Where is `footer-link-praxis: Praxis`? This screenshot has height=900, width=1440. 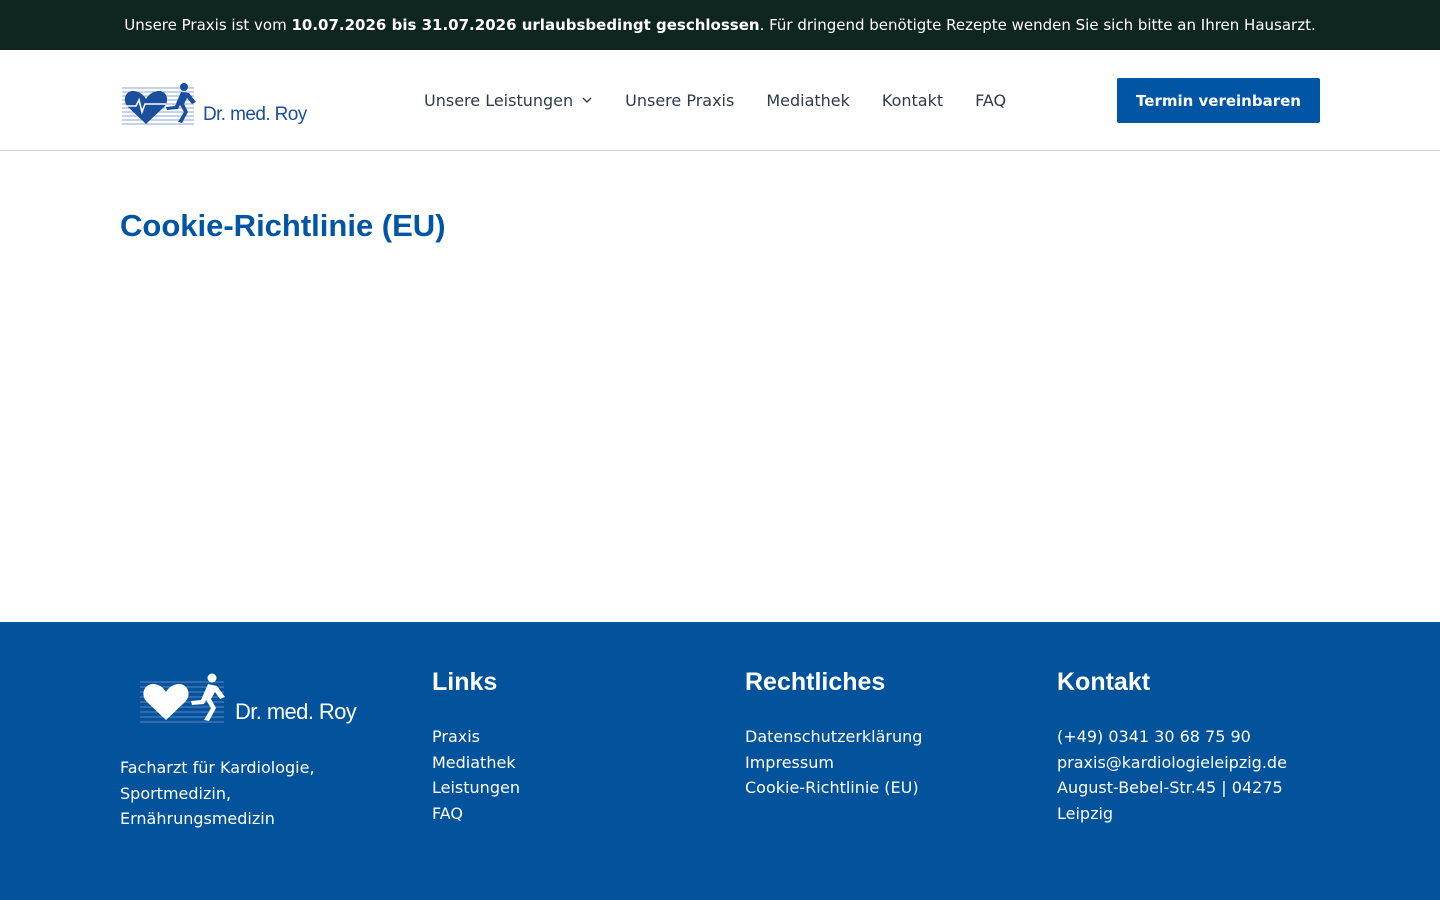
footer-link-praxis: Praxis is located at coordinates (476, 737).